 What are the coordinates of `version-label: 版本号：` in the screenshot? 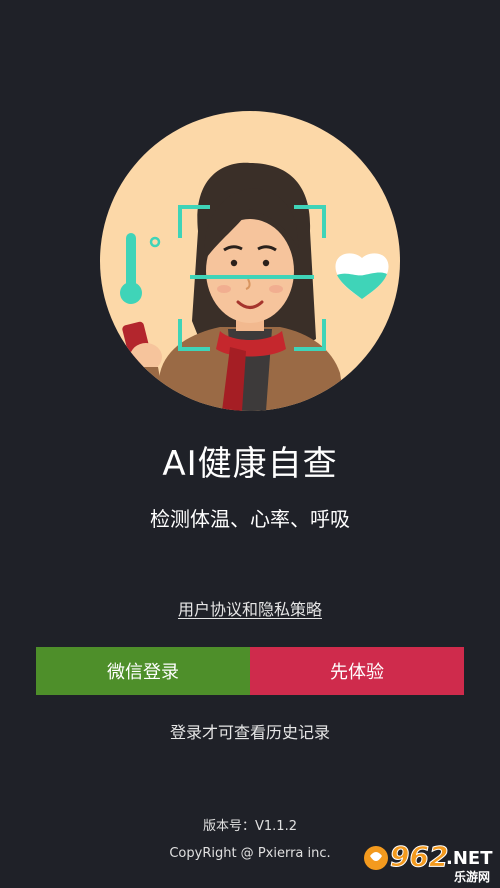 It's located at (229, 826).